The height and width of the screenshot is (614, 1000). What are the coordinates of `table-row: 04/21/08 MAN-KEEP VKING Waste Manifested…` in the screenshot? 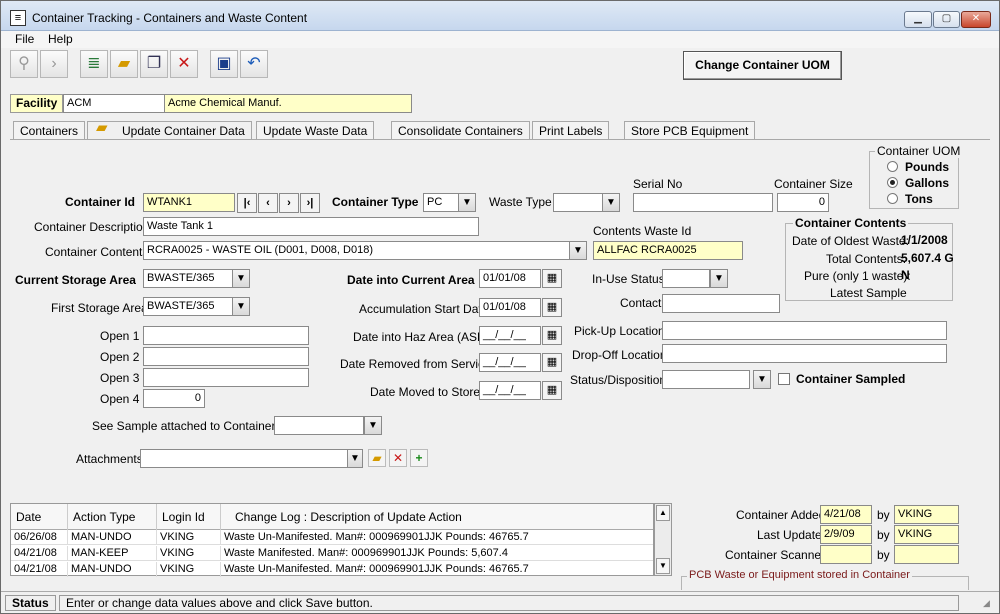 It's located at (332, 553).